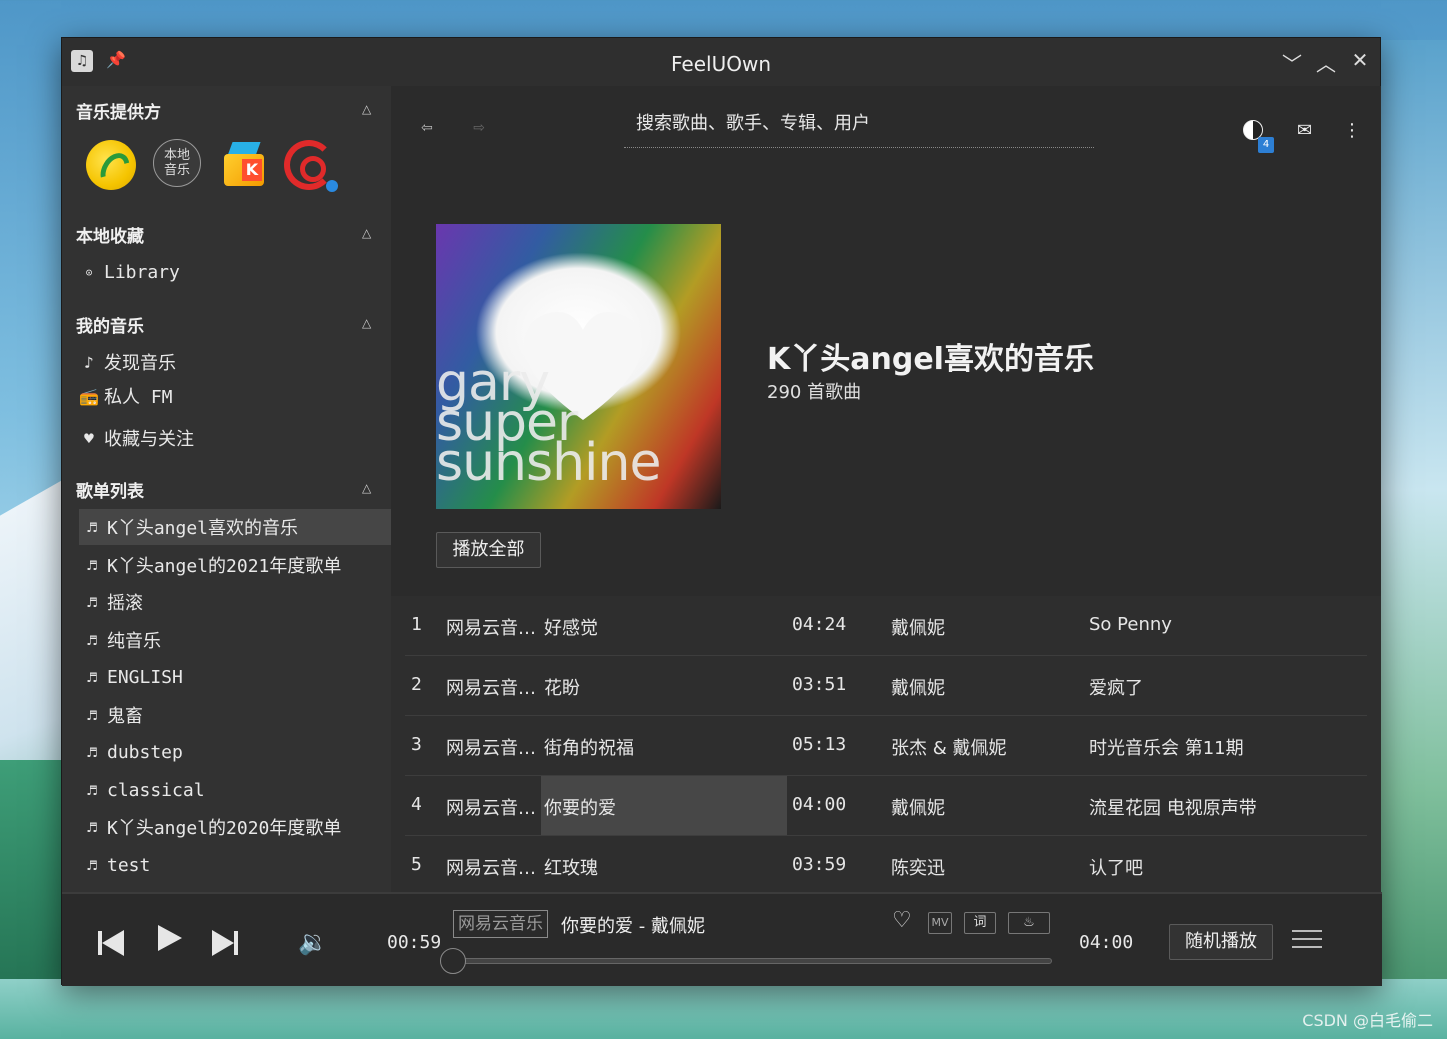 The width and height of the screenshot is (1447, 1039). Describe the element at coordinates (1304, 130) in the screenshot. I see `mail-icon: ✉` at that location.